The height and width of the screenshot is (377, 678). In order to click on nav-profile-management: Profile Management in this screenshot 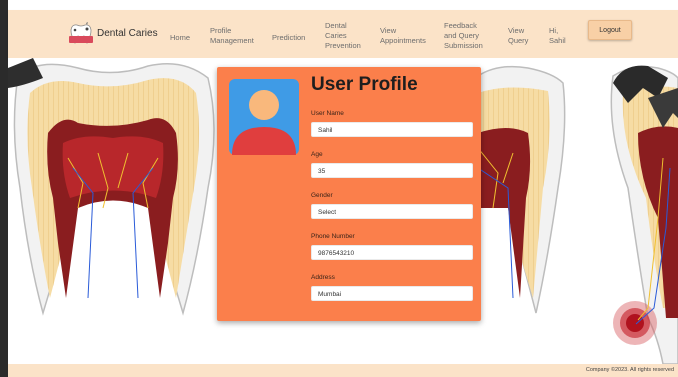, I will do `click(232, 36)`.